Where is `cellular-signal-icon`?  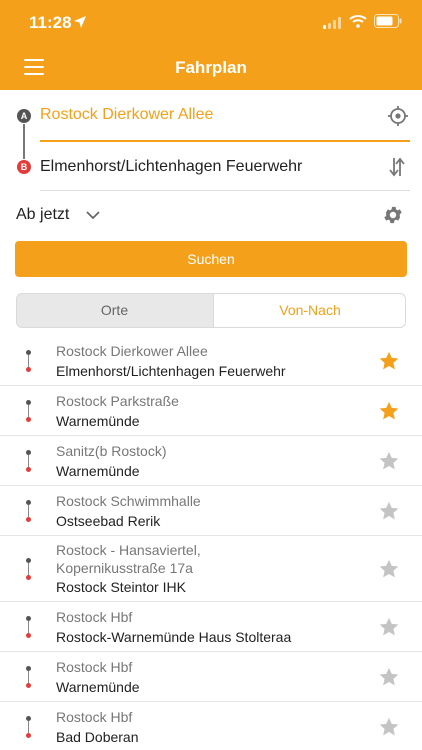 cellular-signal-icon is located at coordinates (332, 23).